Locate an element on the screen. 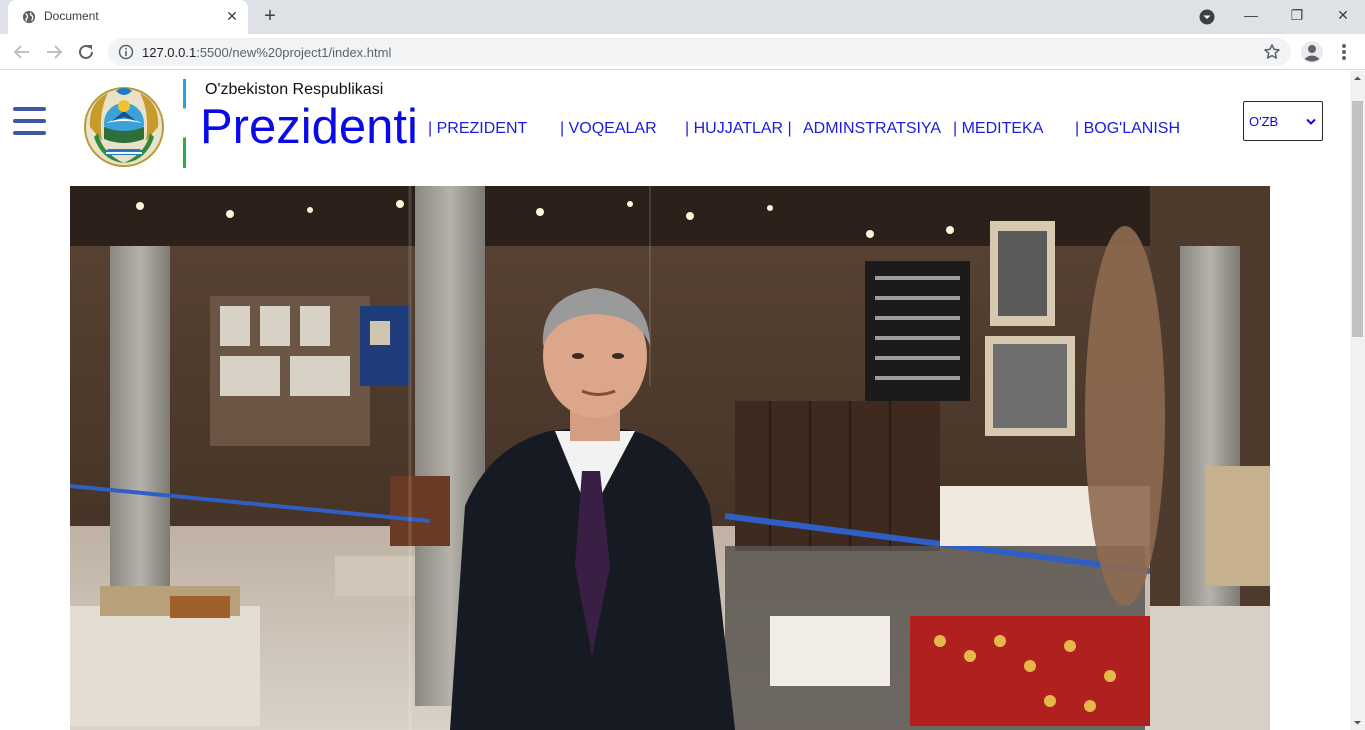 Image resolution: width=1365 pixels, height=730 pixels. browser-tabbar: Document ✕ + — ❐ ✕ is located at coordinates (682, 17).